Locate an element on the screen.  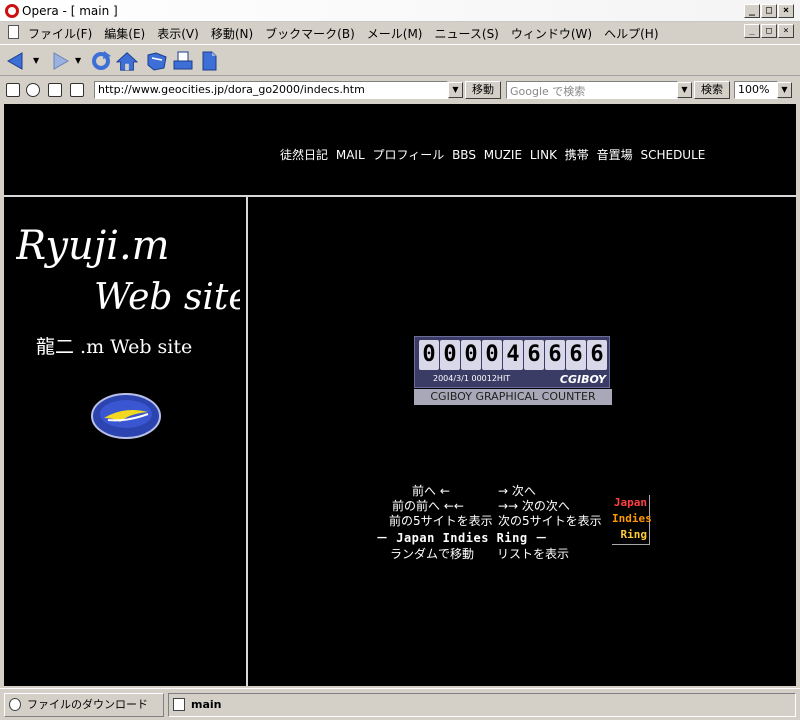
vertical-divider is located at coordinates (247, 441).